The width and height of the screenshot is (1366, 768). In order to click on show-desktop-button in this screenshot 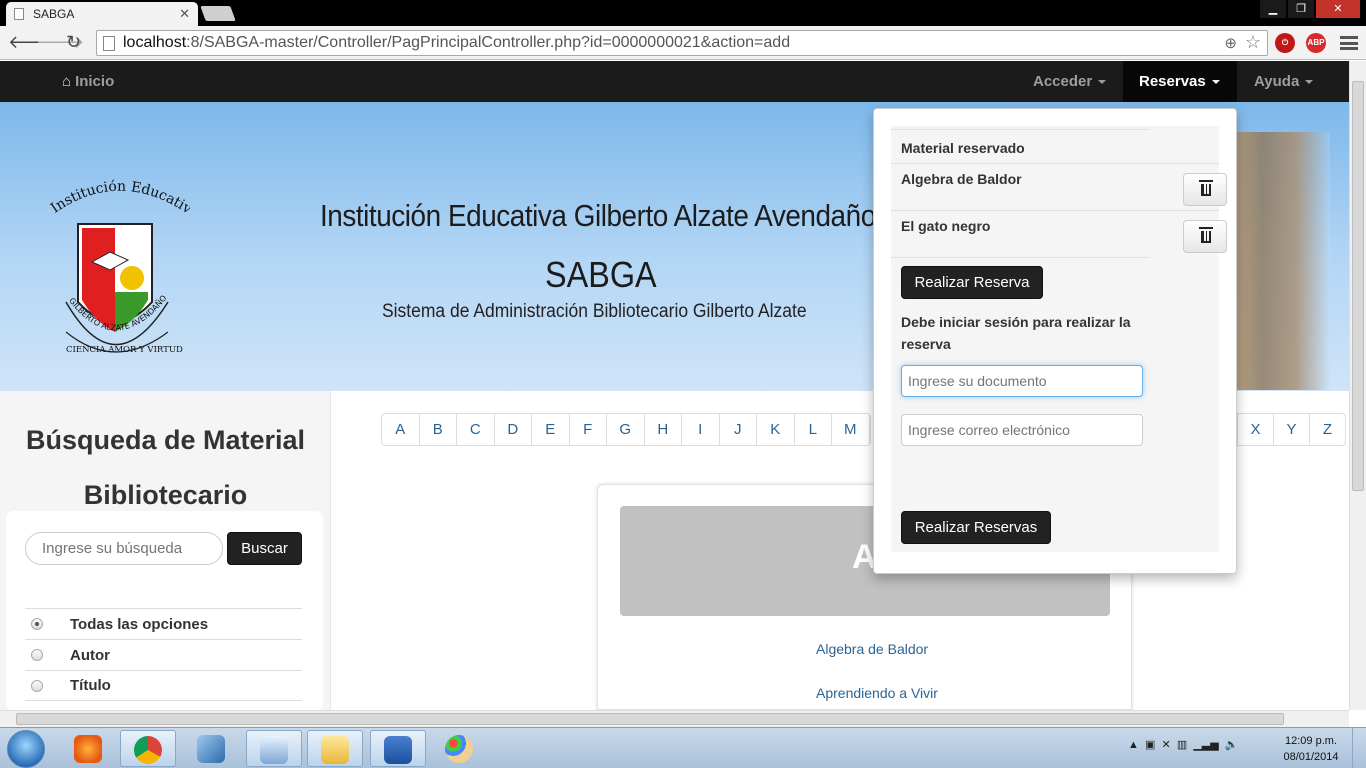, I will do `click(1359, 748)`.